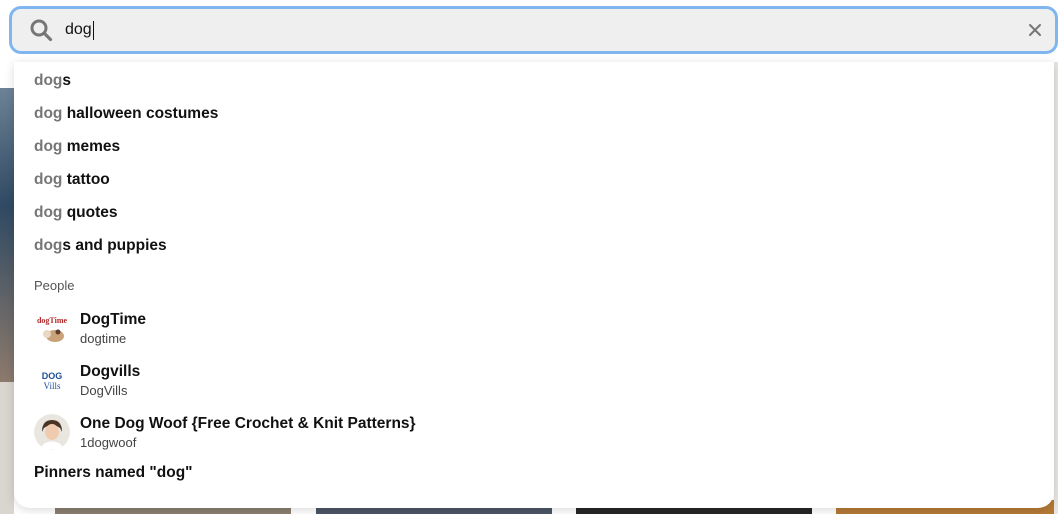 The image size is (1058, 514). I want to click on person-result-dogtime: dogTime DogTime dogtime, so click(90, 328).